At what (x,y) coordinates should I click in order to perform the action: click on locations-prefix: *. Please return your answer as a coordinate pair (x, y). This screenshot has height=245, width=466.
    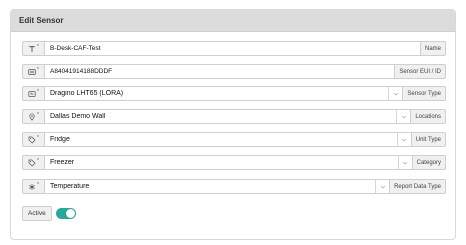
    Looking at the image, I should click on (33, 116).